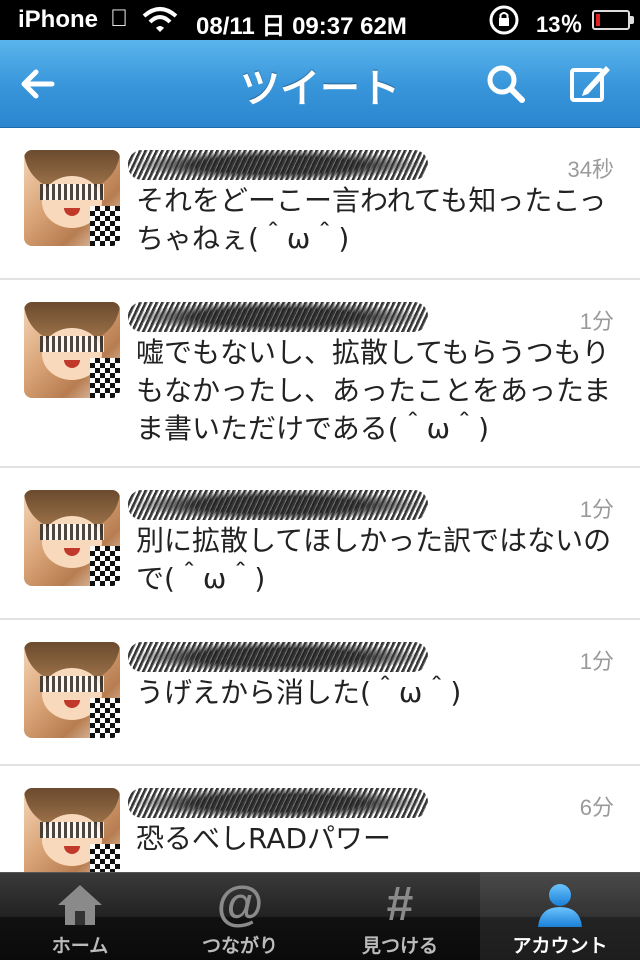 This screenshot has height=960, width=640. What do you see at coordinates (598, 20) in the screenshot?
I see `battery-fill` at bounding box center [598, 20].